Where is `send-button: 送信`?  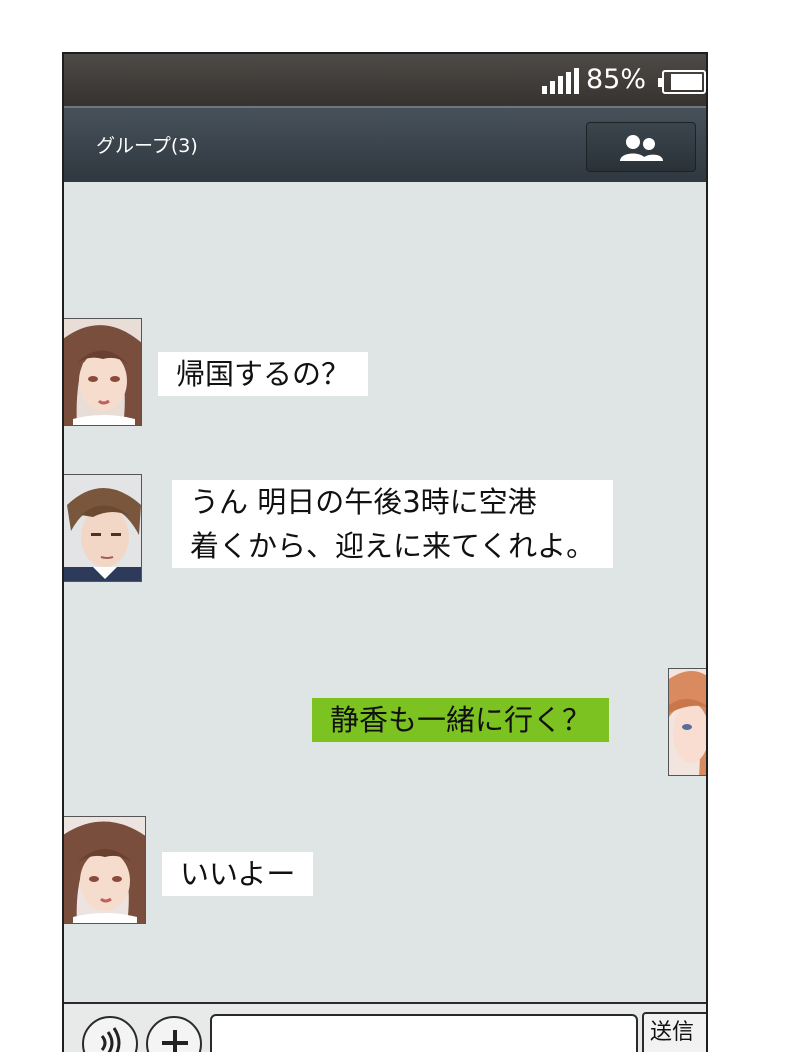
send-button: 送信 is located at coordinates (674, 1032).